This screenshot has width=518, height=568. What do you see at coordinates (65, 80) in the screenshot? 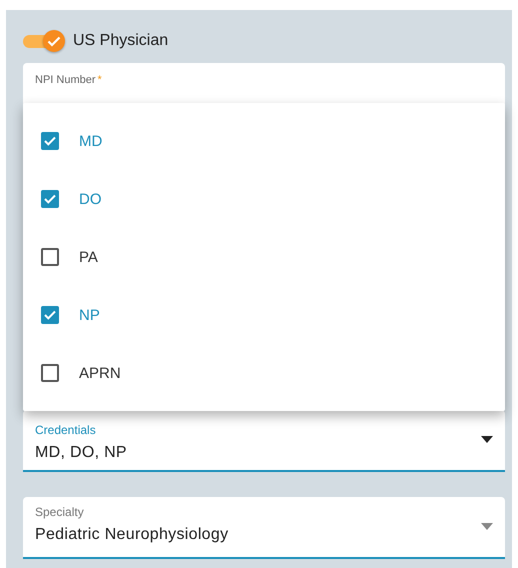
I see `field-label: NPI Number` at bounding box center [65, 80].